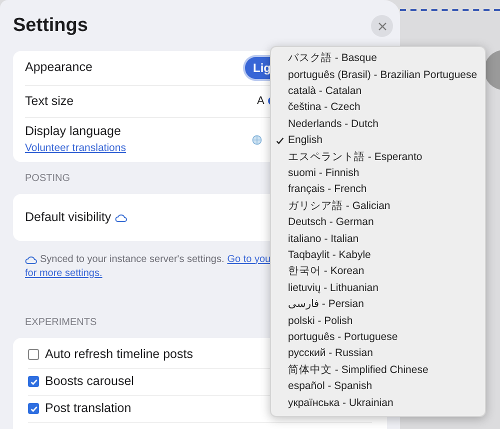  I want to click on language-option-label: italiano - Italian, so click(323, 239).